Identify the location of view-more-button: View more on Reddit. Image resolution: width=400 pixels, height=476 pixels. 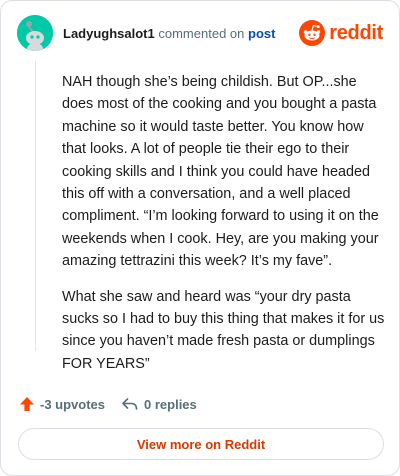
(201, 444).